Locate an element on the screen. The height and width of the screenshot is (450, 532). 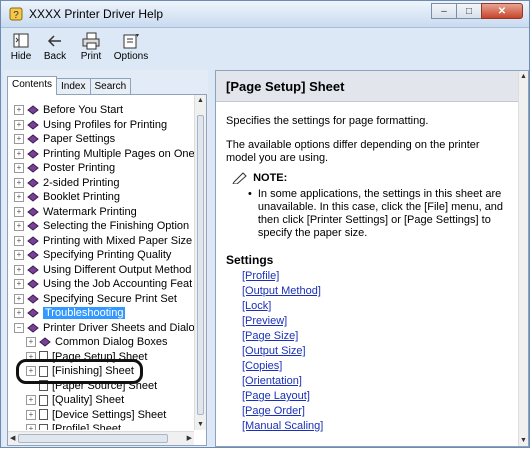
tree-scroll-thumb is located at coordinates (200, 265).